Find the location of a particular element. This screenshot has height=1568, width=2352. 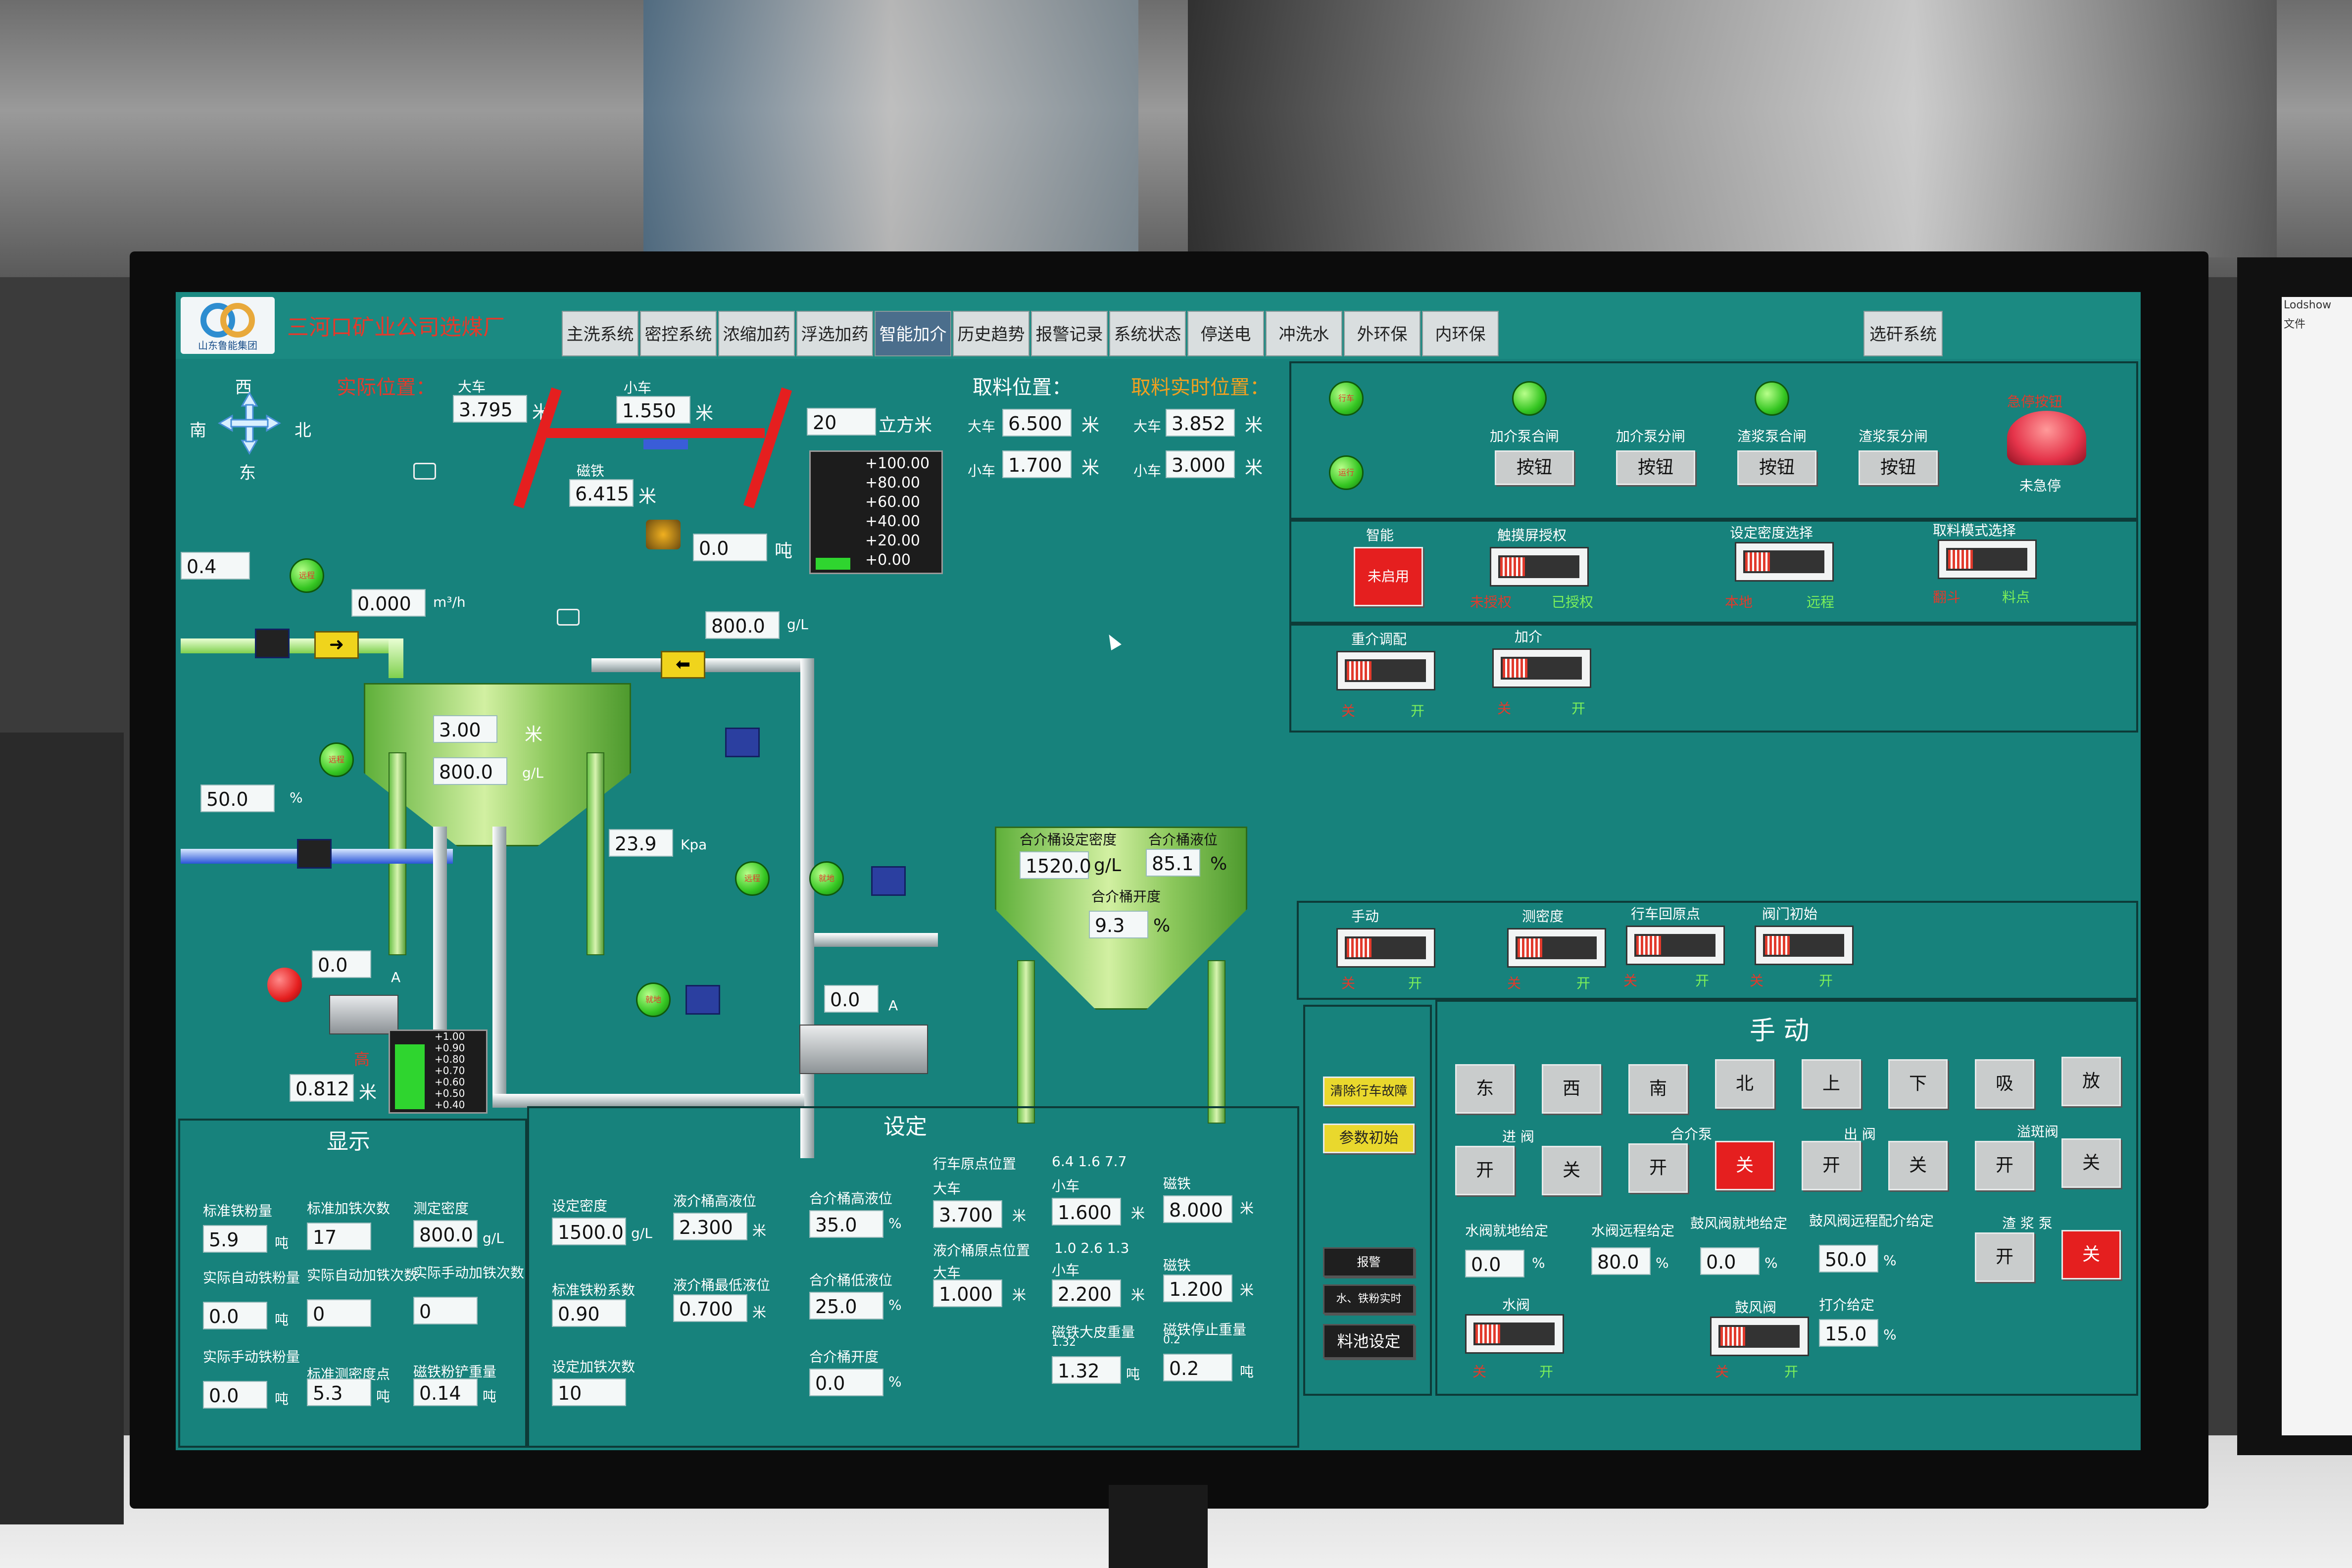

outlet-valve-open-button: 开 is located at coordinates (1831, 1165).